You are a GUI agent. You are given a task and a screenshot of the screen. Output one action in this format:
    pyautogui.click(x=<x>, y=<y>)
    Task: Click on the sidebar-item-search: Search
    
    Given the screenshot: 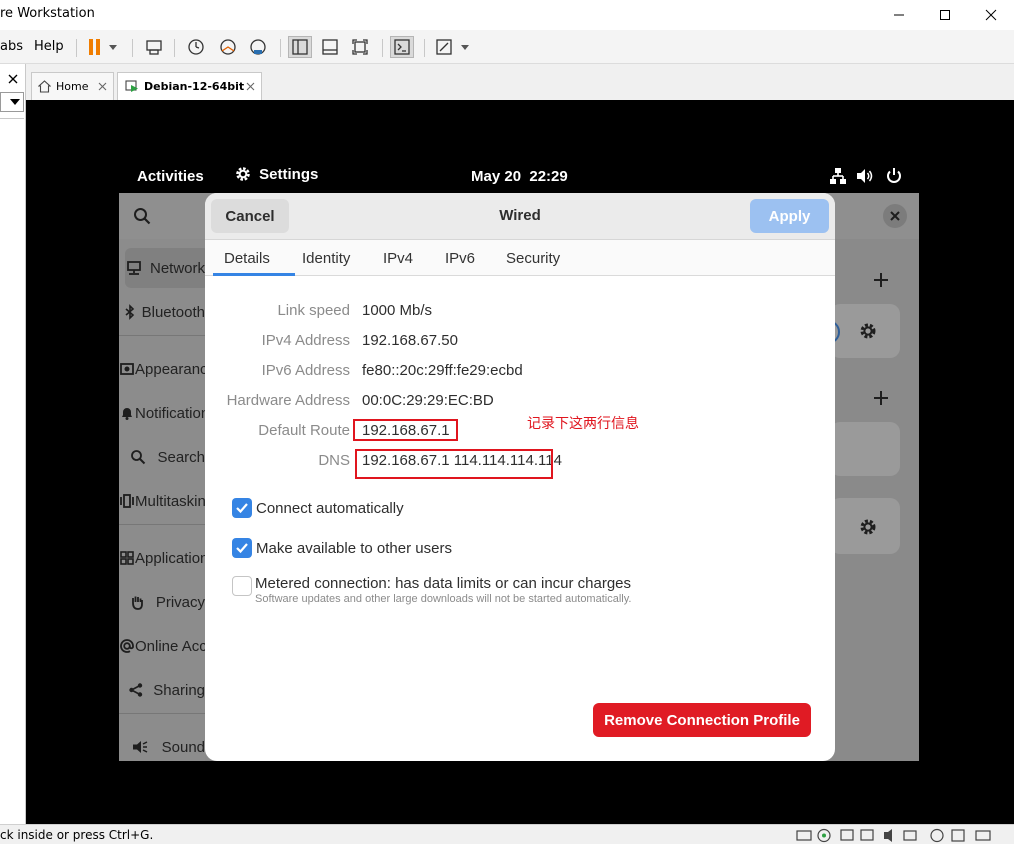 What is the action you would take?
    pyautogui.click(x=162, y=457)
    